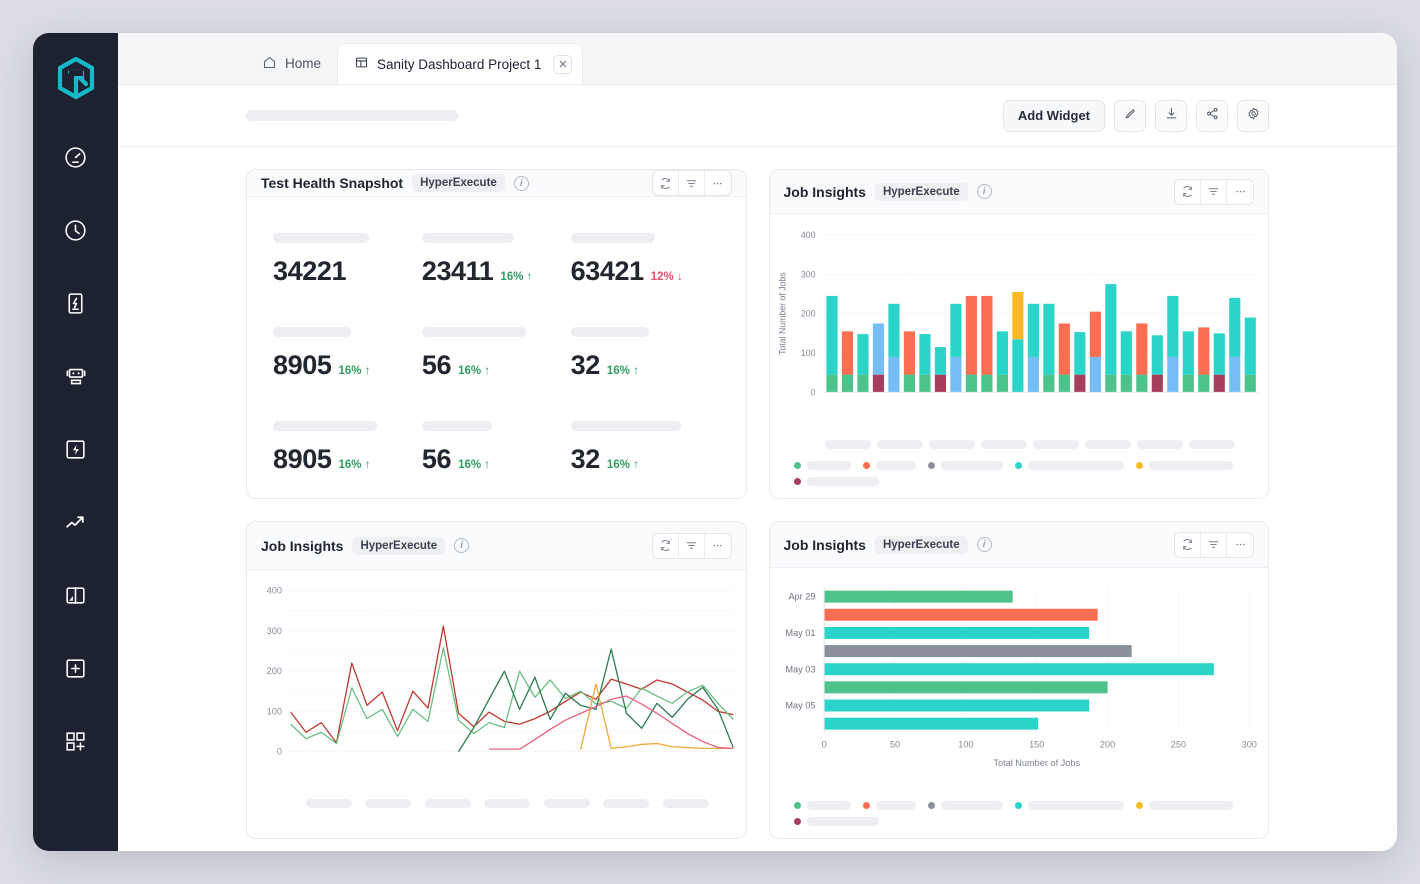  I want to click on sidebar-item-add, so click(76, 668).